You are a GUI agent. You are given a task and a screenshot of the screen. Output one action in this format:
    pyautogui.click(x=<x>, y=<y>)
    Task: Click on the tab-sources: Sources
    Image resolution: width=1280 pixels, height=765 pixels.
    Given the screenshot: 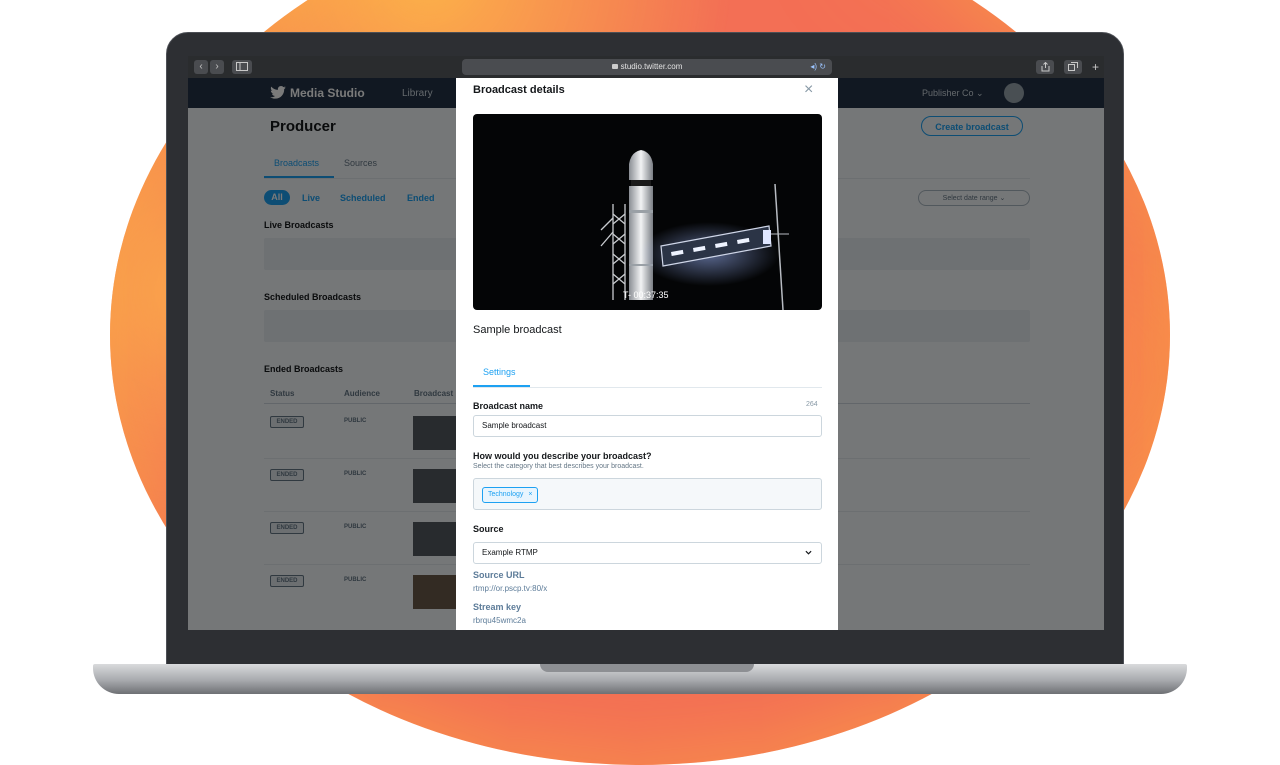 What is the action you would take?
    pyautogui.click(x=360, y=163)
    